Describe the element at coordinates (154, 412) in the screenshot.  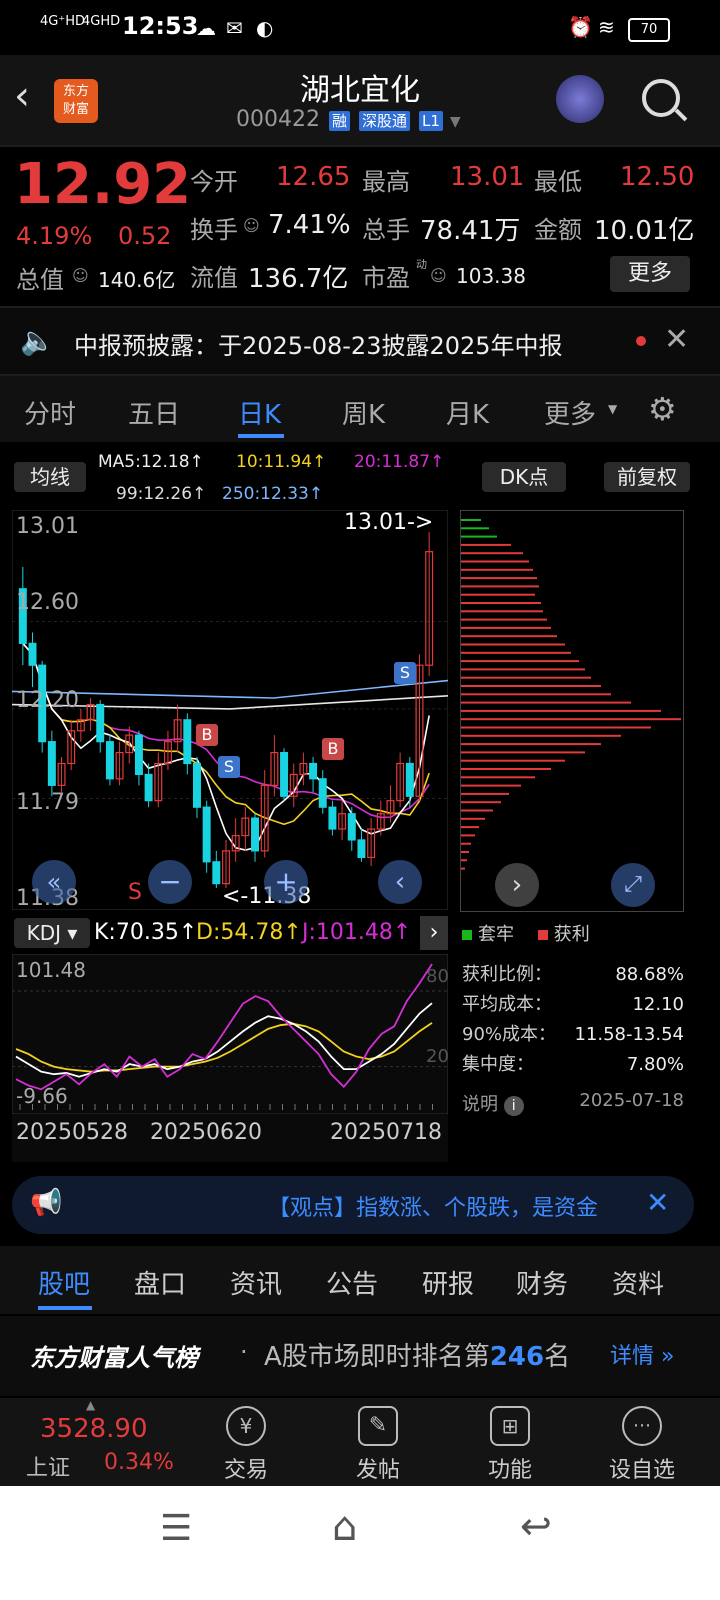
I see `tab-five-day: 五日` at that location.